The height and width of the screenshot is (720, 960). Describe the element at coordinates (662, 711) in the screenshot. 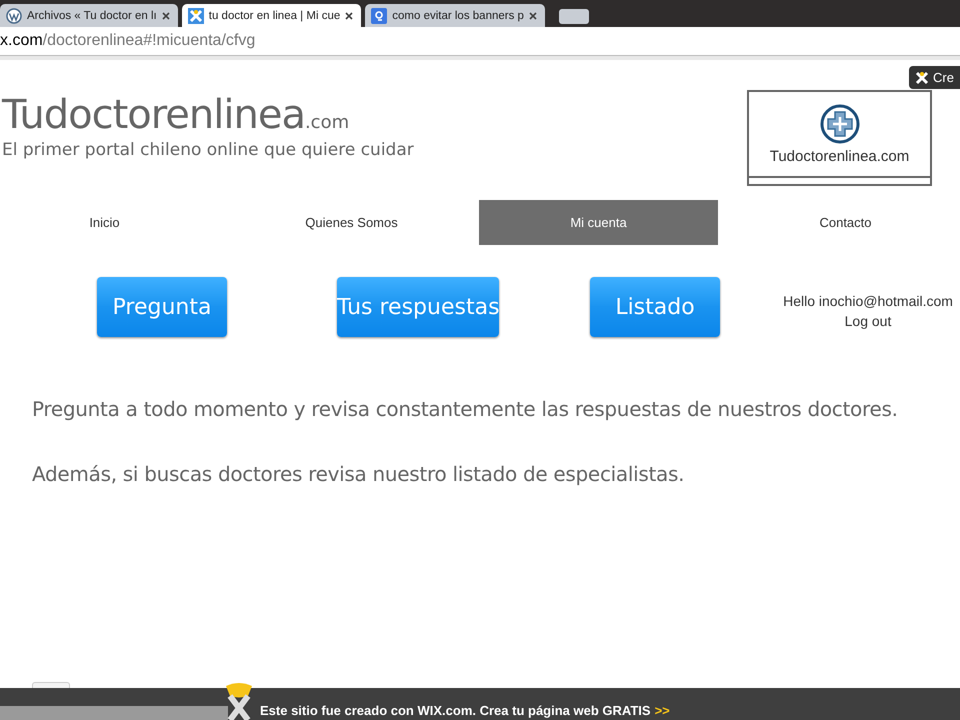

I see `banner-link: >>` at that location.